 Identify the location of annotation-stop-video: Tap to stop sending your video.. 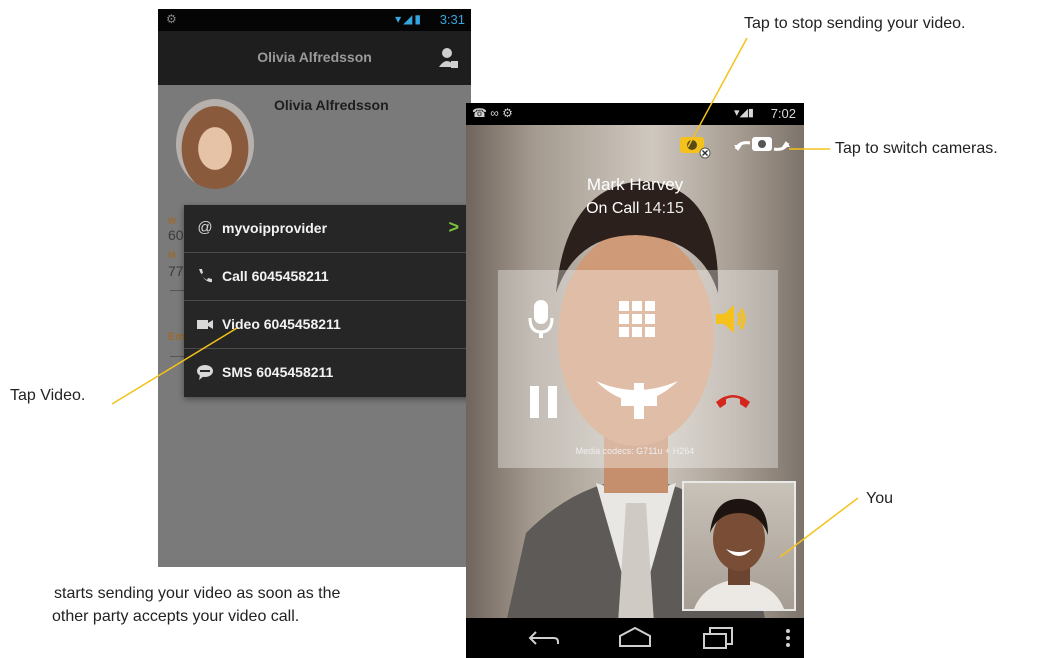
(855, 23).